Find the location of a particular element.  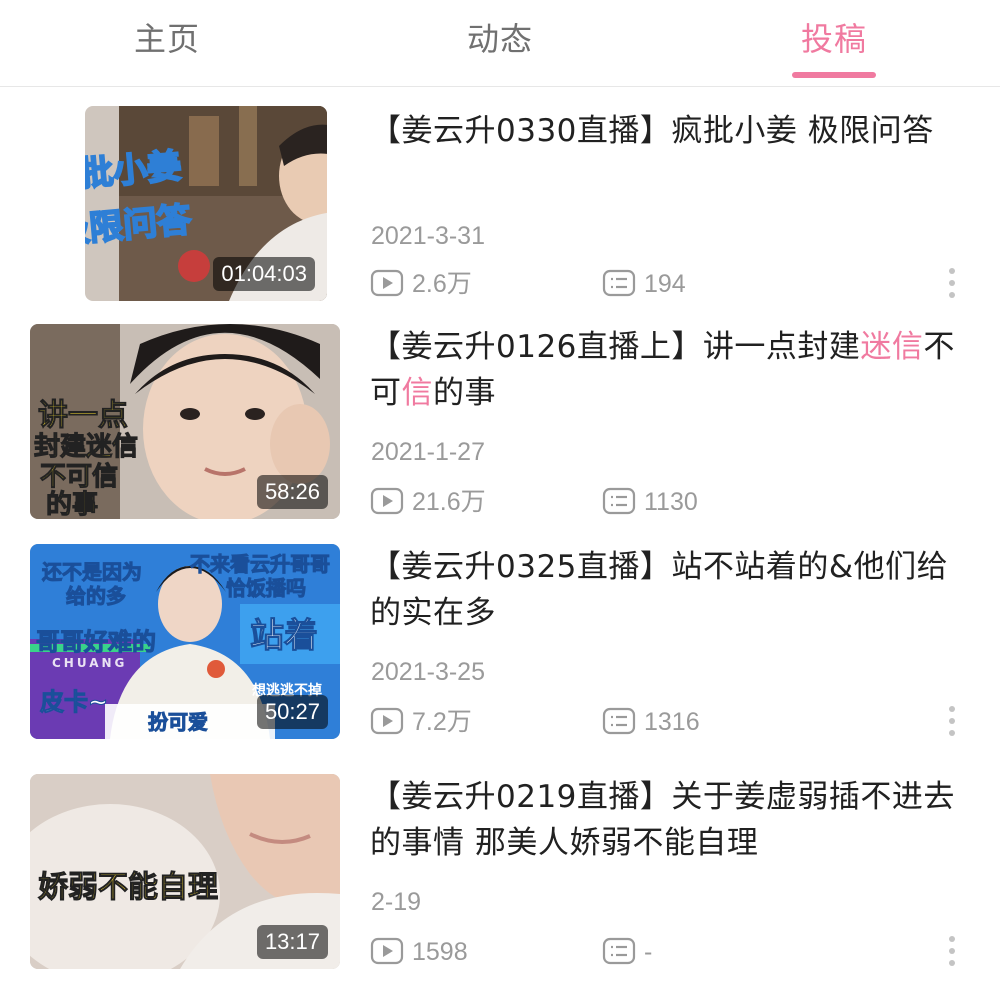

video-date: 2021-1-27 is located at coordinates (428, 452).